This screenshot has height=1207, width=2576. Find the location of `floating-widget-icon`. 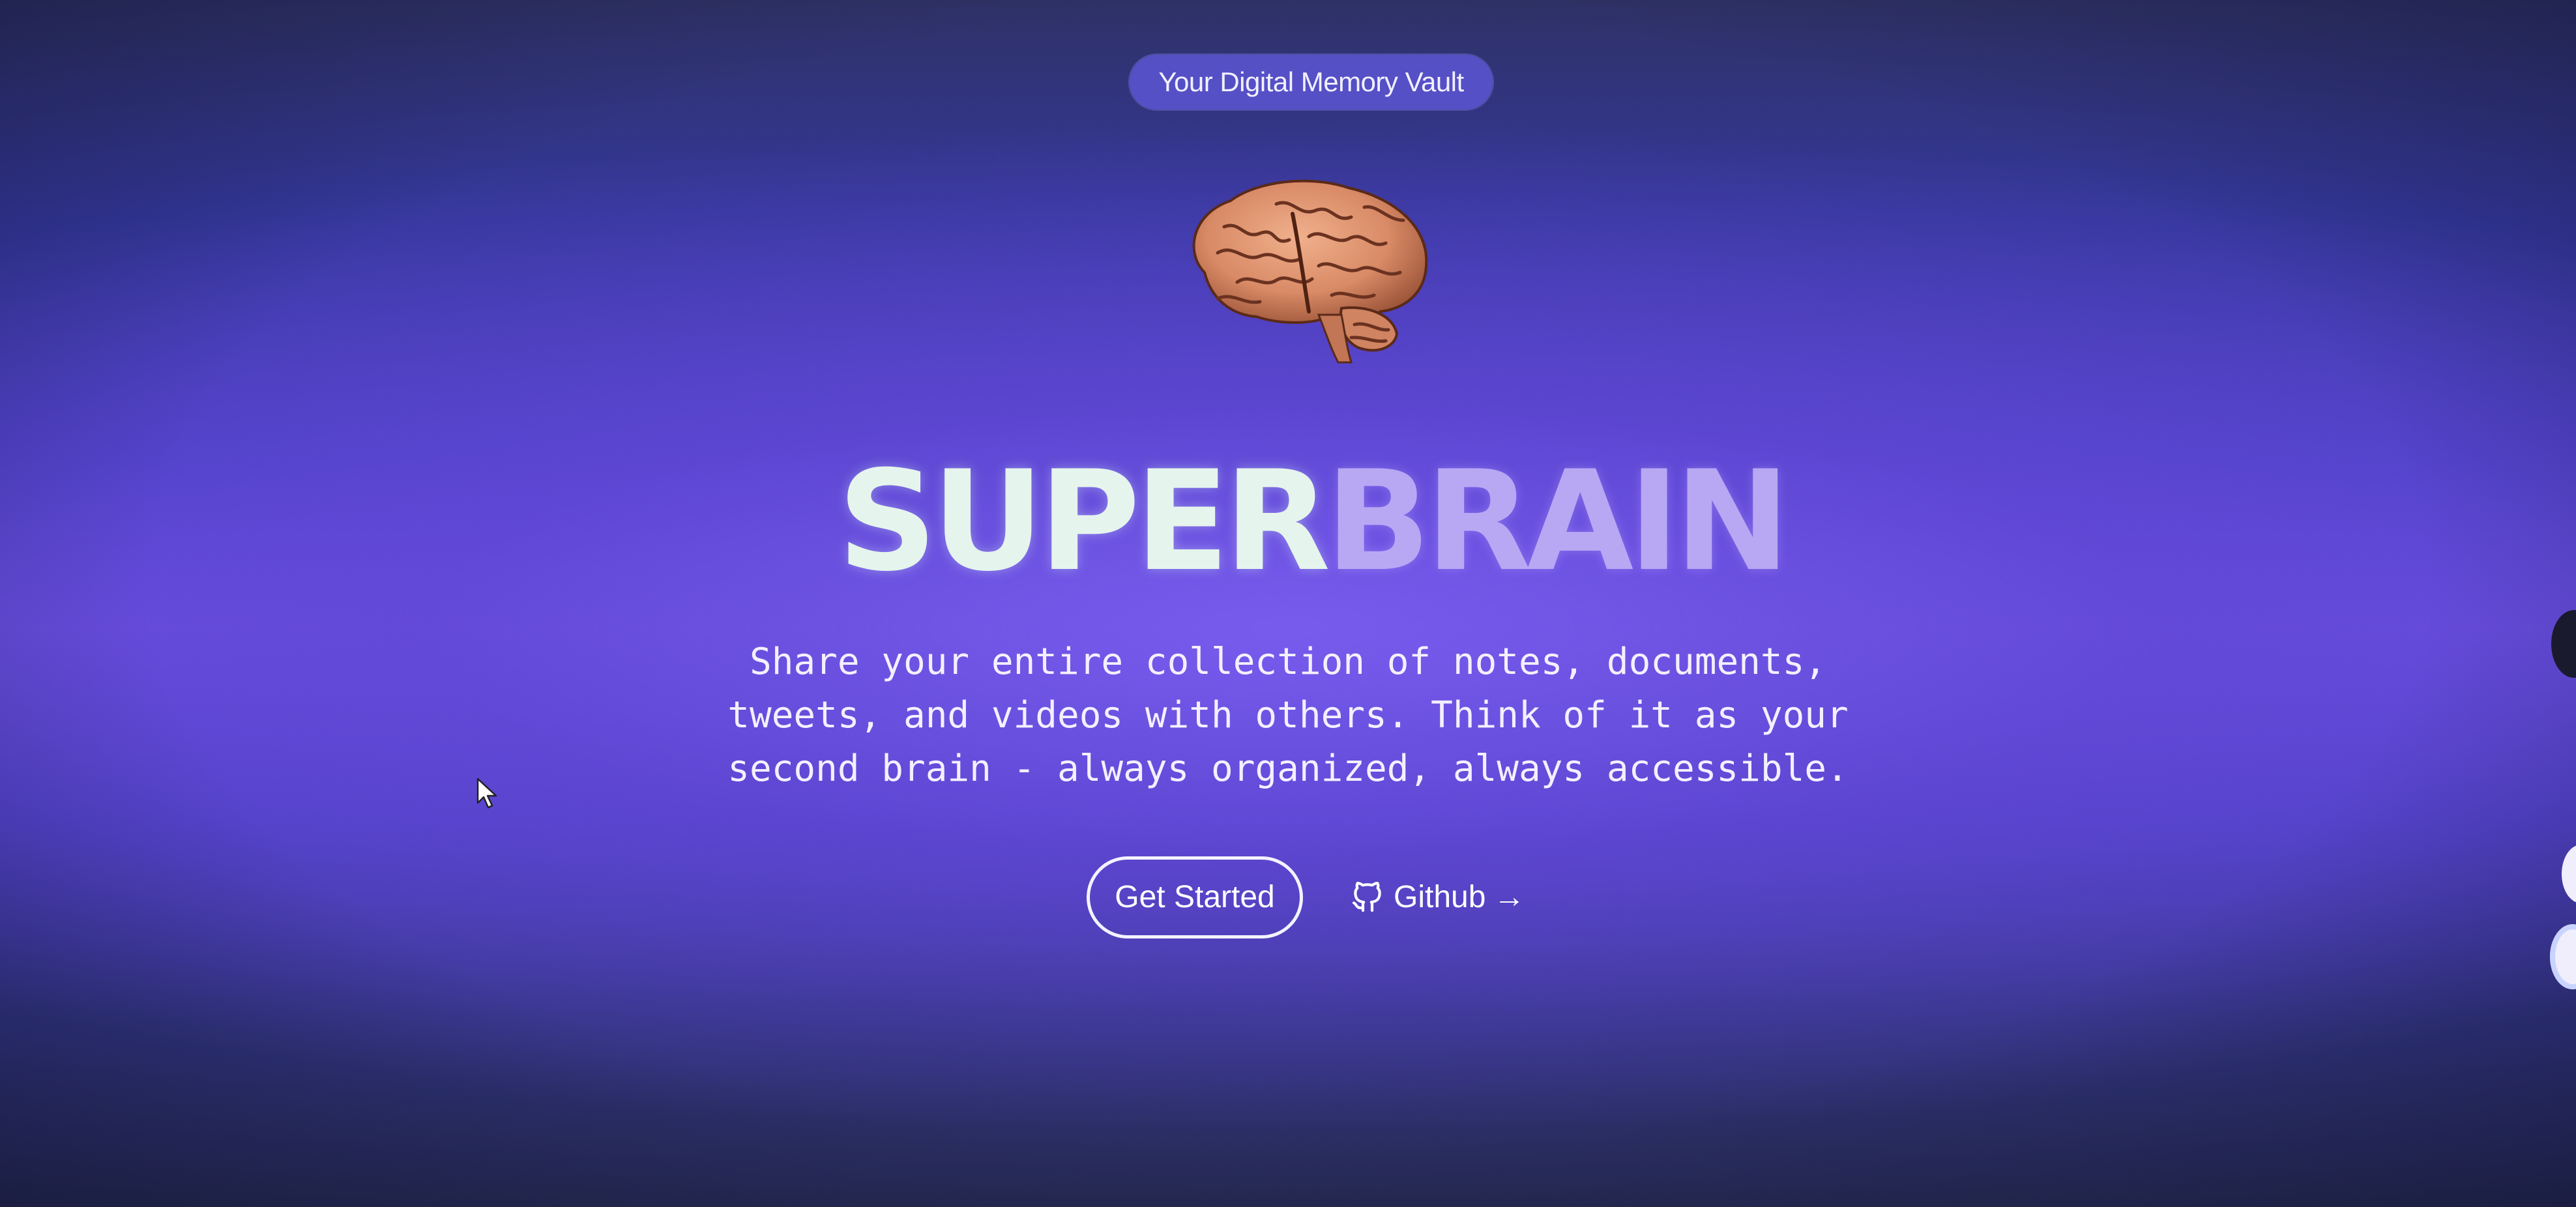

floating-widget-icon is located at coordinates (2563, 644).